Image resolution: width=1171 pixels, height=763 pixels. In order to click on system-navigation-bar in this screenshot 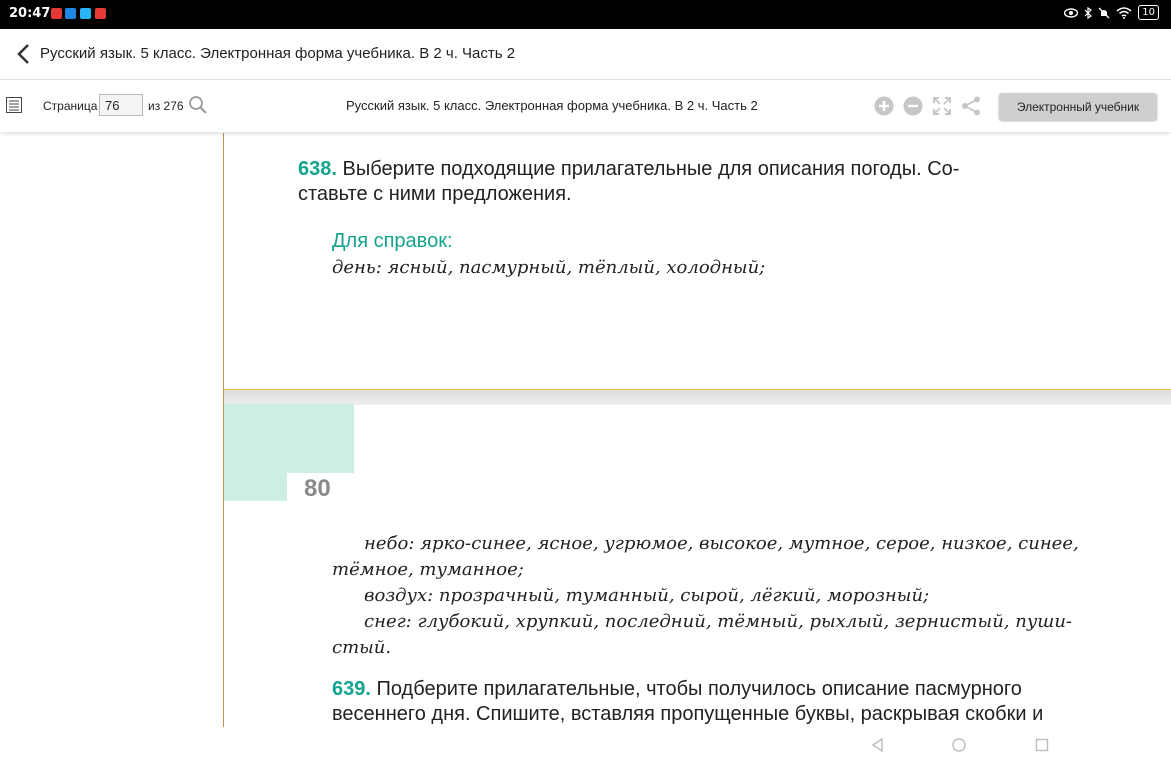, I will do `click(585, 745)`.